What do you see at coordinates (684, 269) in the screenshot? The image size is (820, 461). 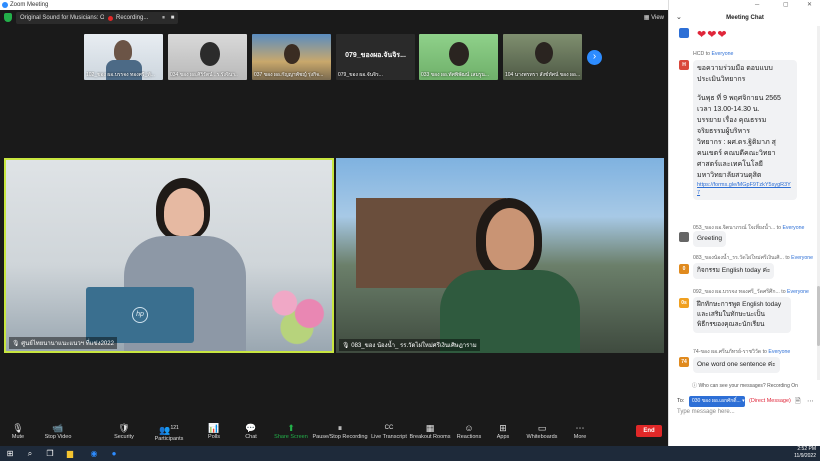 I see `avatar: 0` at bounding box center [684, 269].